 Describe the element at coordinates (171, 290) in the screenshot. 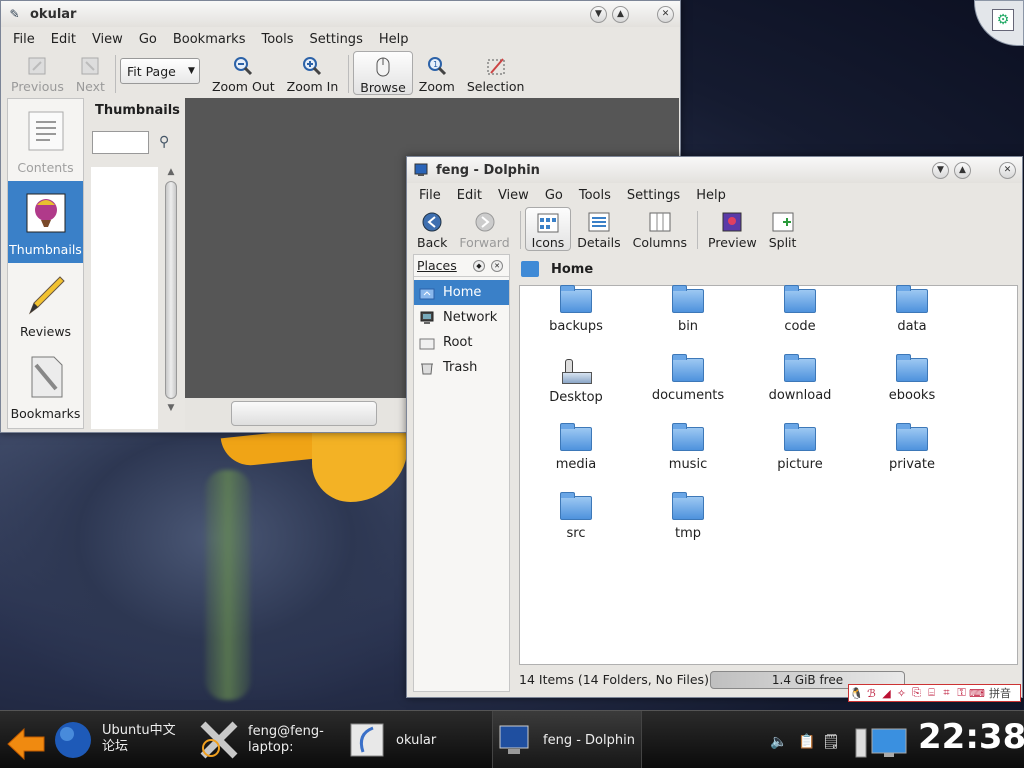

I see `scrollbar-handle` at that location.